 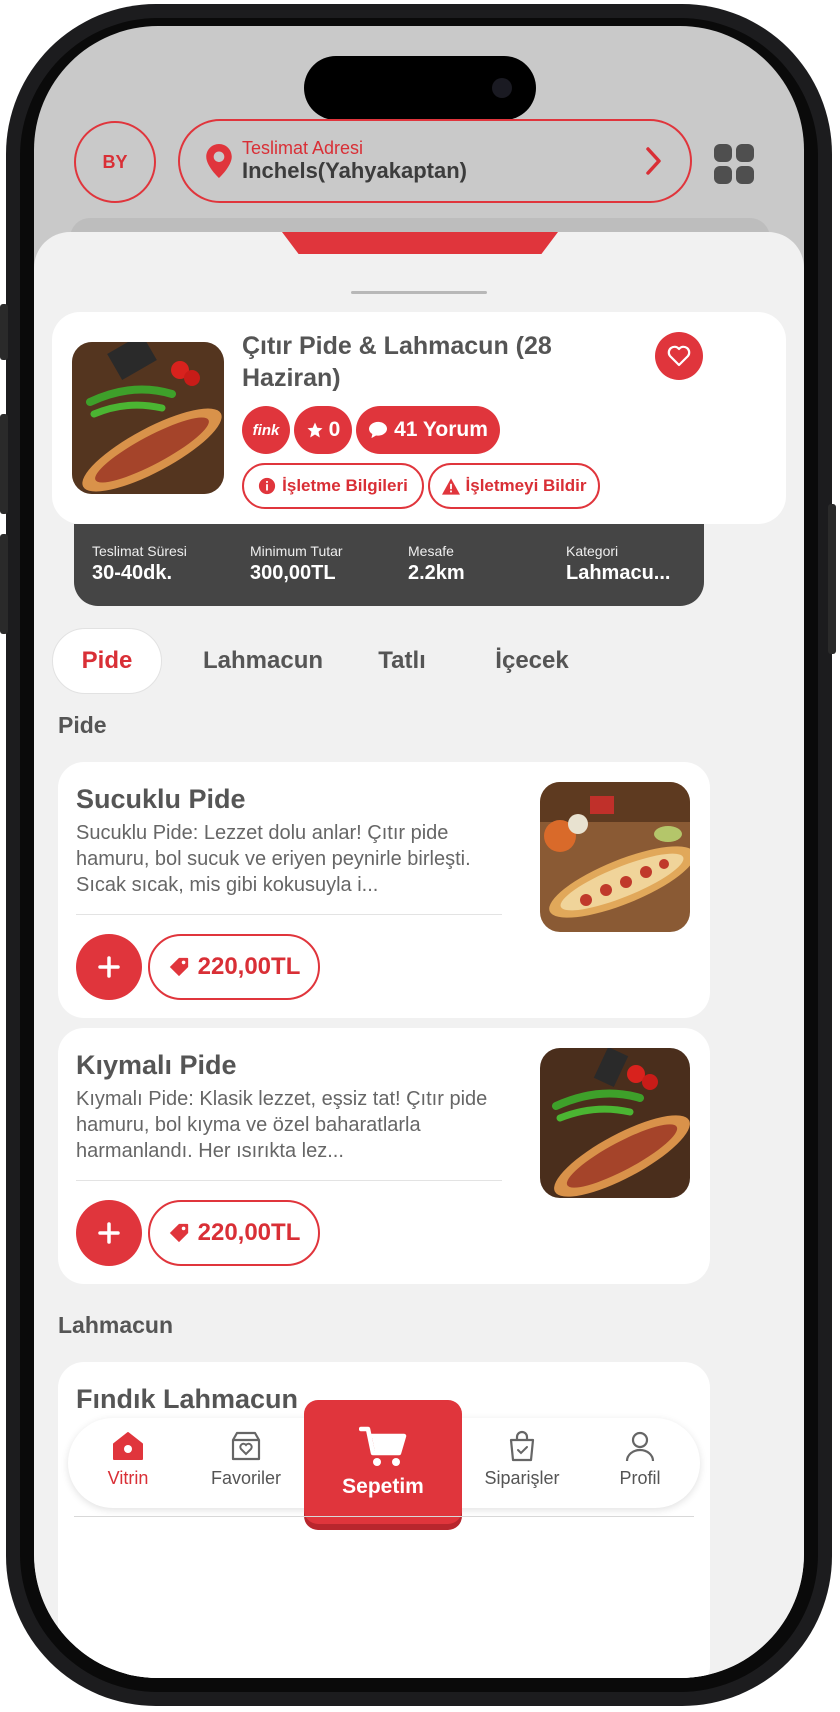 What do you see at coordinates (345, 485) in the screenshot?
I see `business-info-label: İşletme Bilgileri` at bounding box center [345, 485].